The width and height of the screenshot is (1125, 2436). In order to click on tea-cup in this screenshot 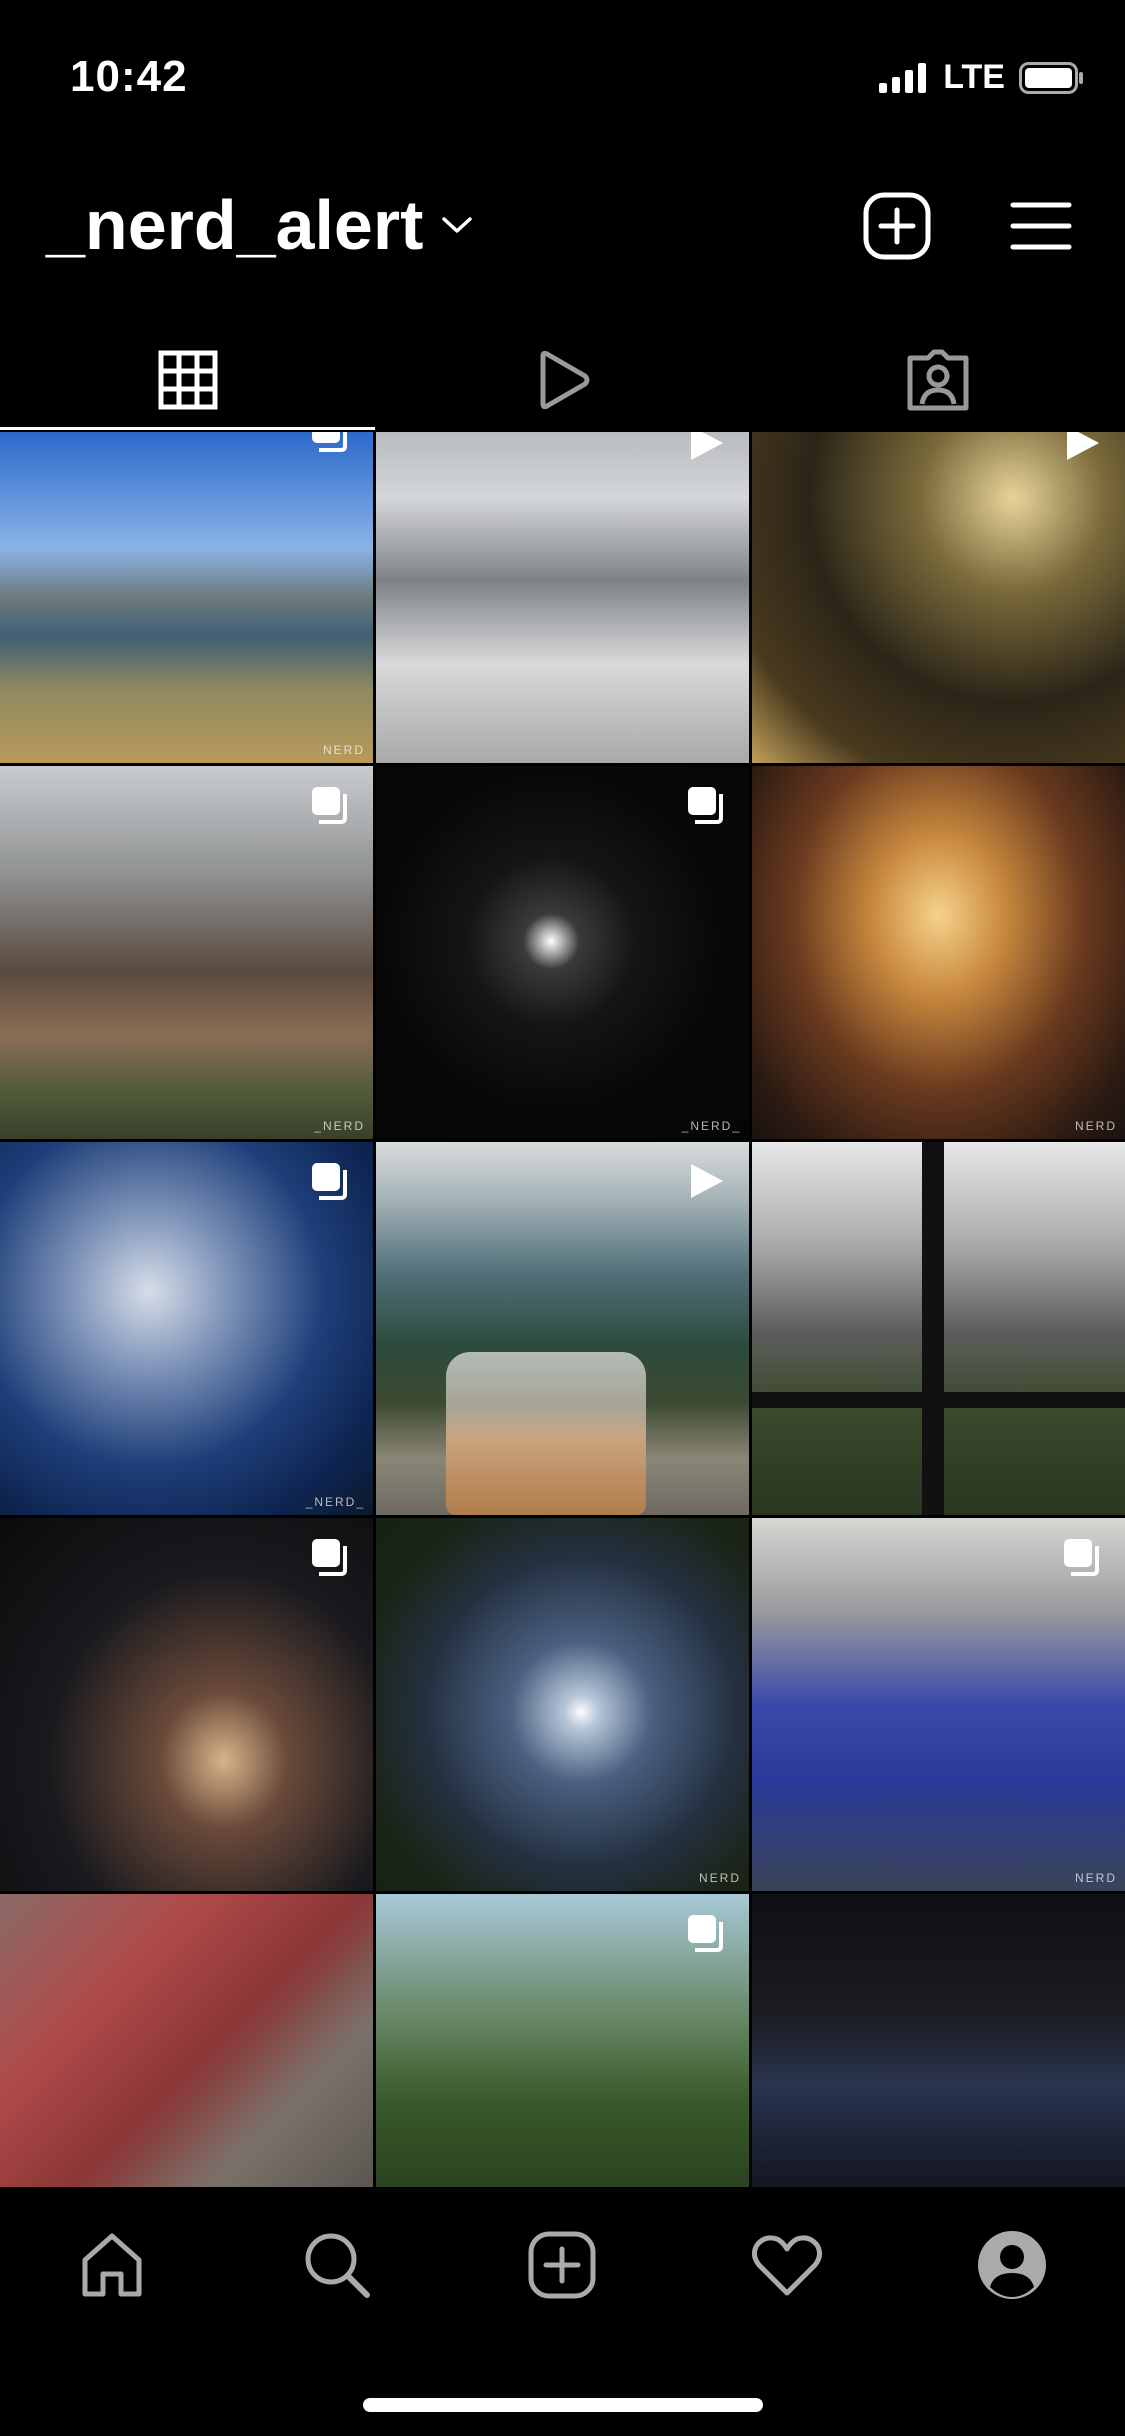, I will do `click(546, 1433)`.